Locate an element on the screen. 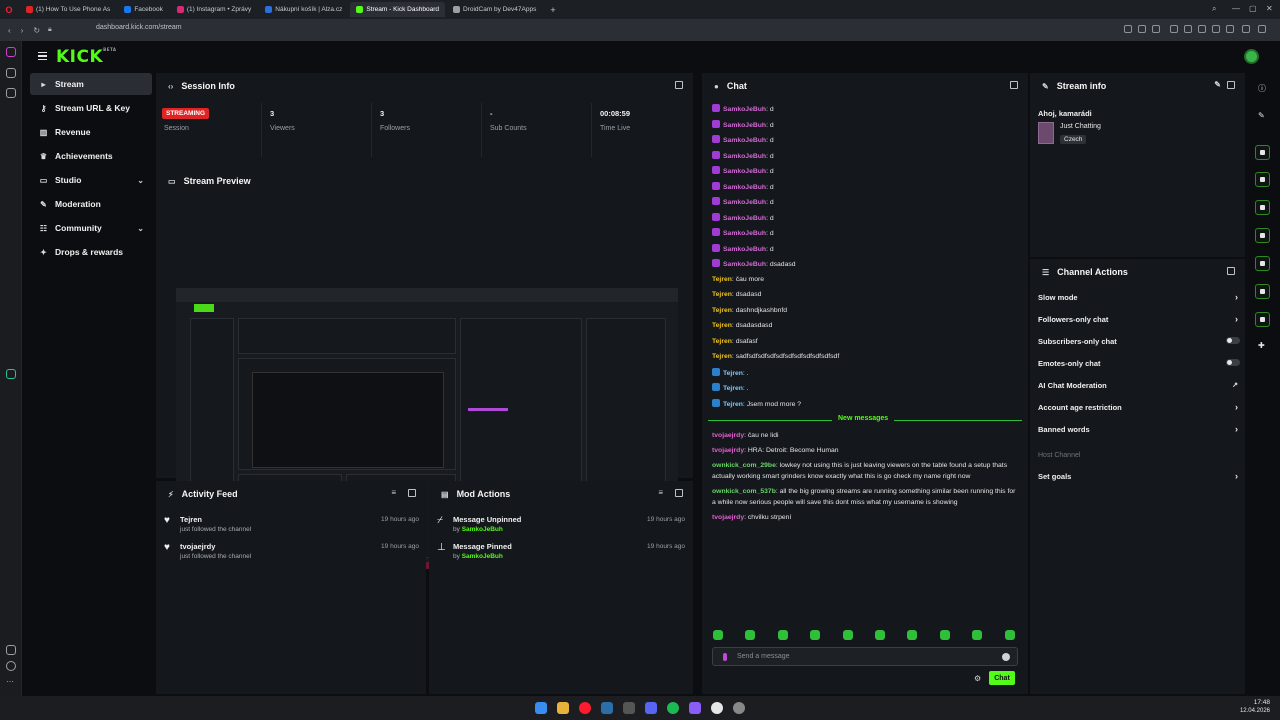 The width and height of the screenshot is (1280, 720). user-avatar is located at coordinates (1251, 56).